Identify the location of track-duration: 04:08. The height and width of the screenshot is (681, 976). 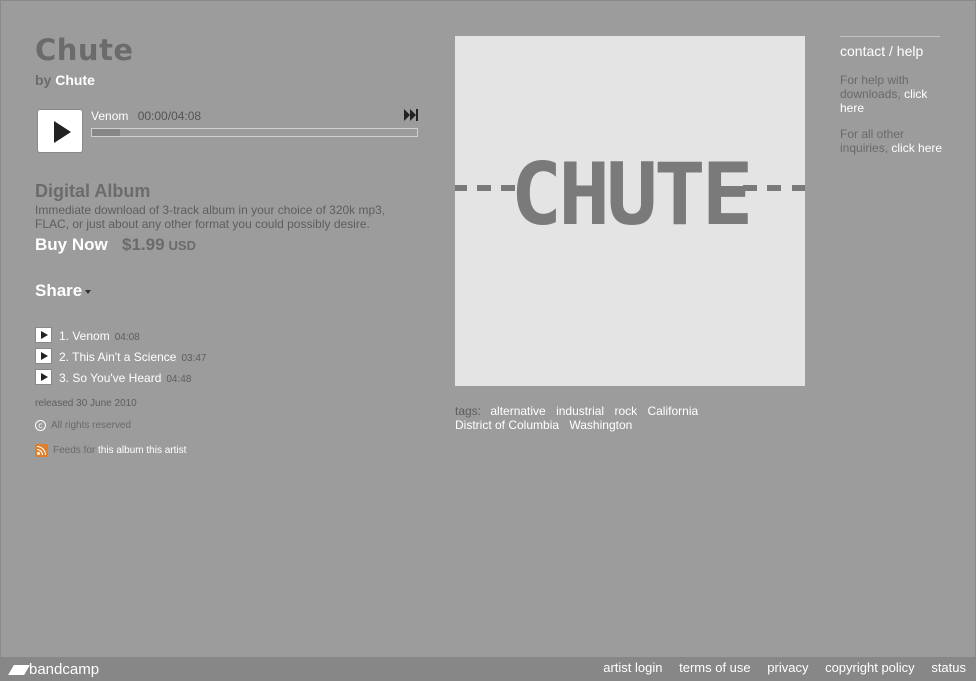
(127, 337).